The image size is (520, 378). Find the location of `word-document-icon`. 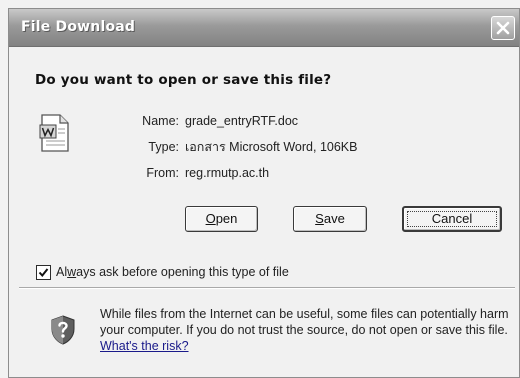

word-document-icon is located at coordinates (55, 133).